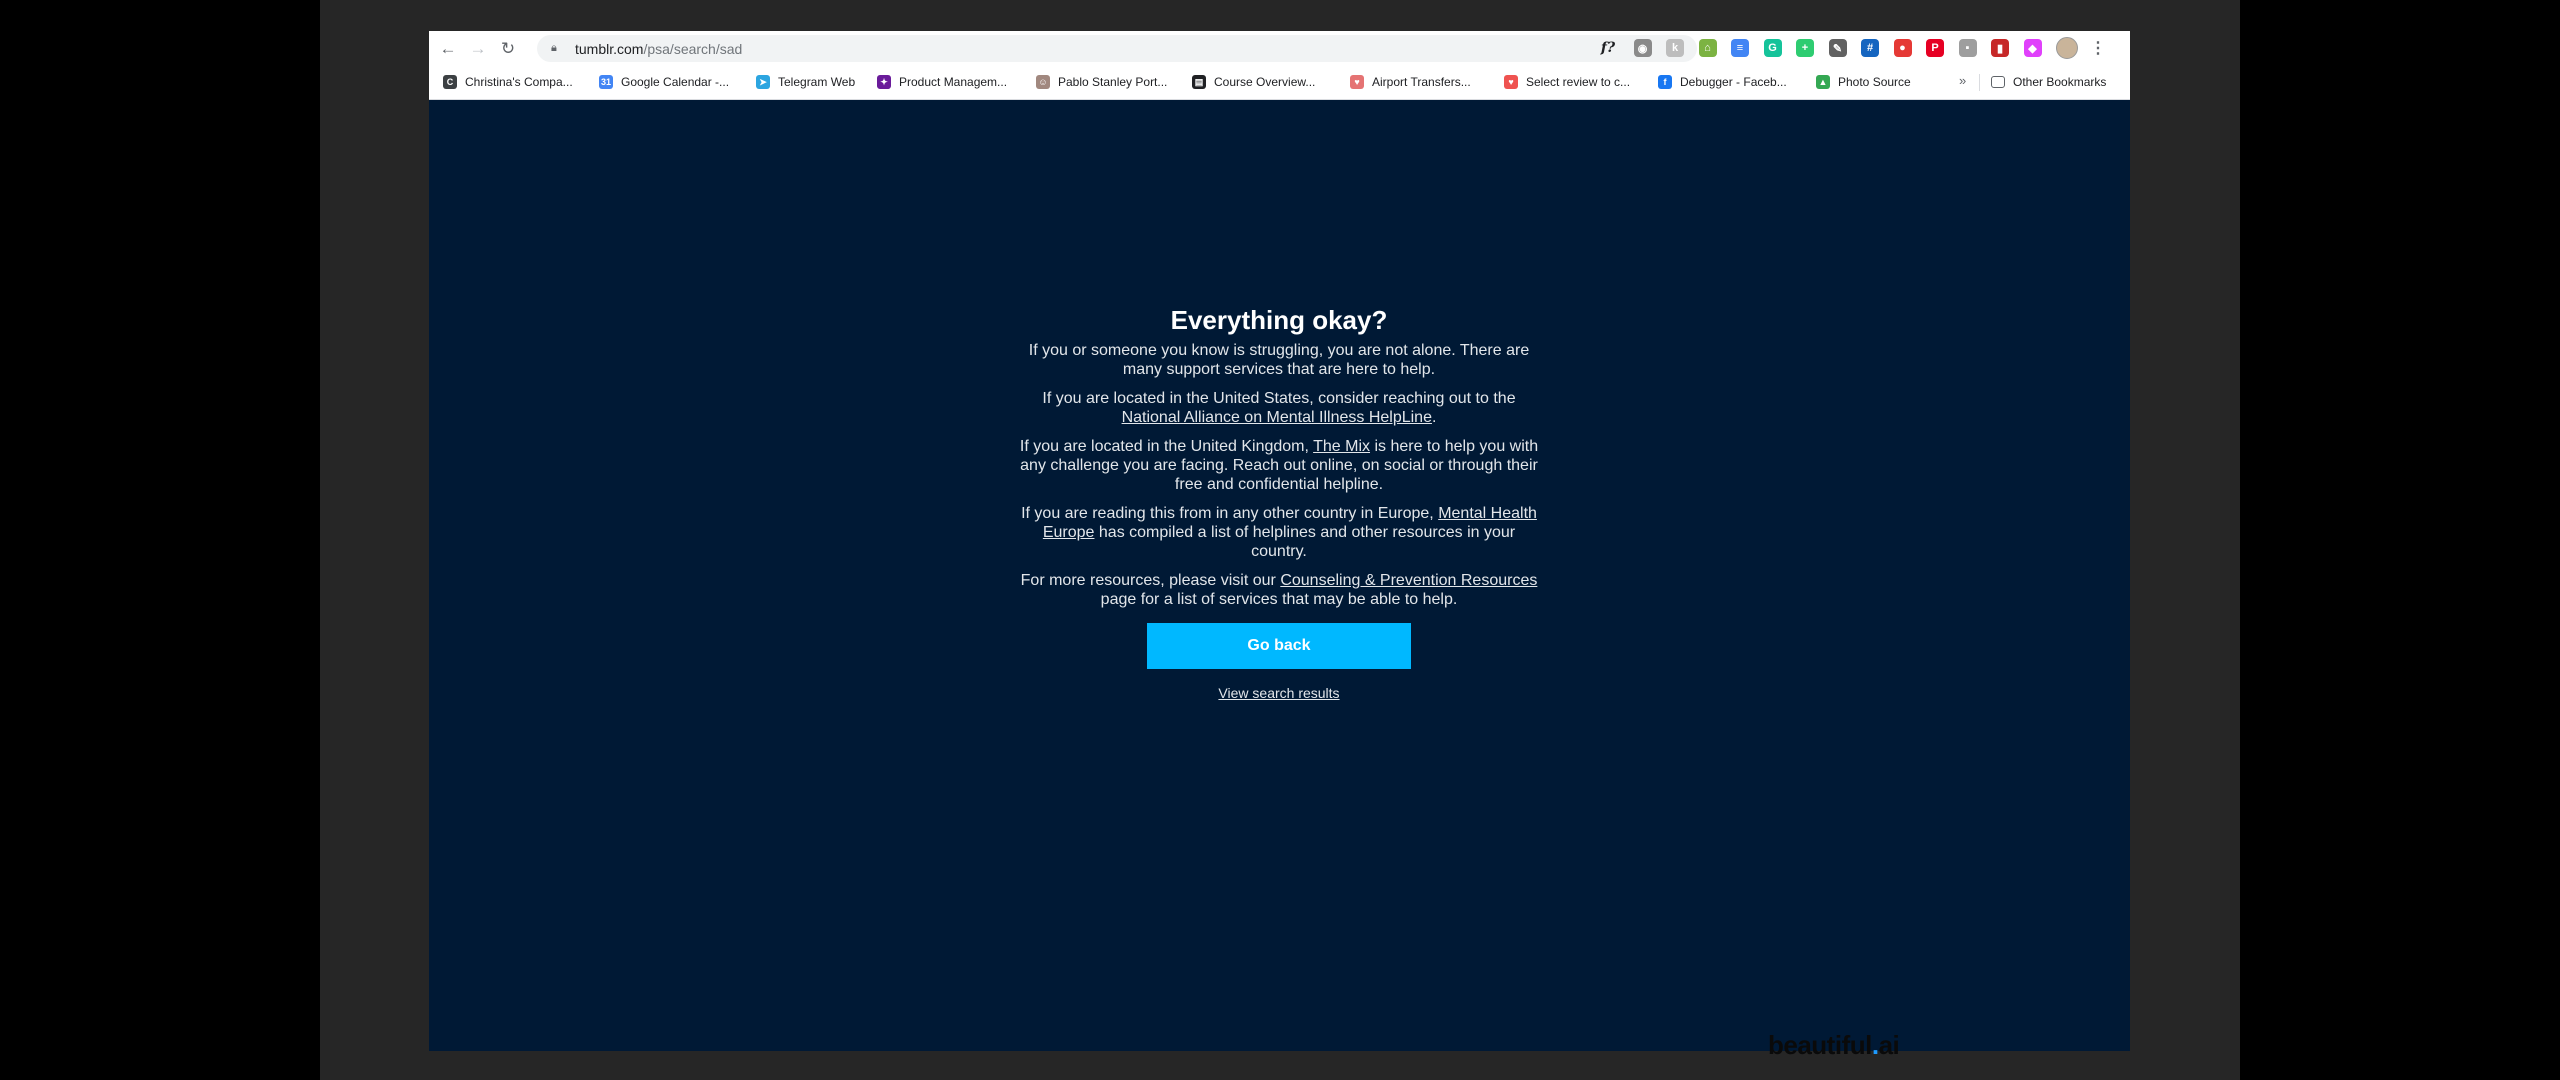 This screenshot has width=2560, height=1080. Describe the element at coordinates (1823, 82) in the screenshot. I see `drive-icon: ▲` at that location.